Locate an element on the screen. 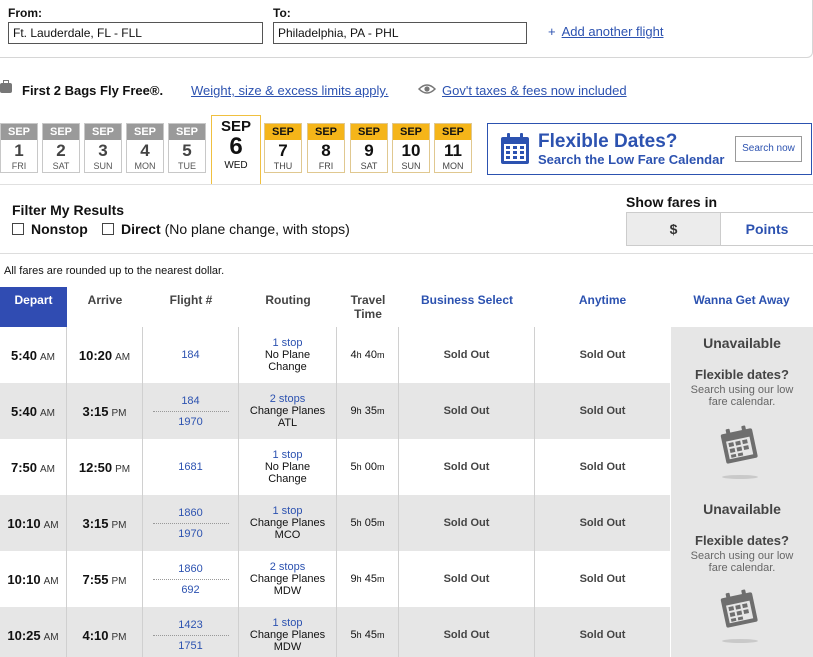 Image resolution: width=813 pixels, height=657 pixels. date-day: 2 is located at coordinates (61, 150).